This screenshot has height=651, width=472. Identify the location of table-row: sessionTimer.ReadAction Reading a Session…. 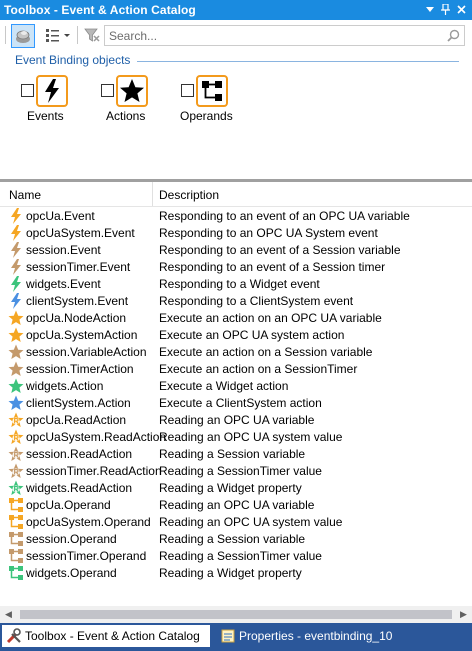
(236, 470).